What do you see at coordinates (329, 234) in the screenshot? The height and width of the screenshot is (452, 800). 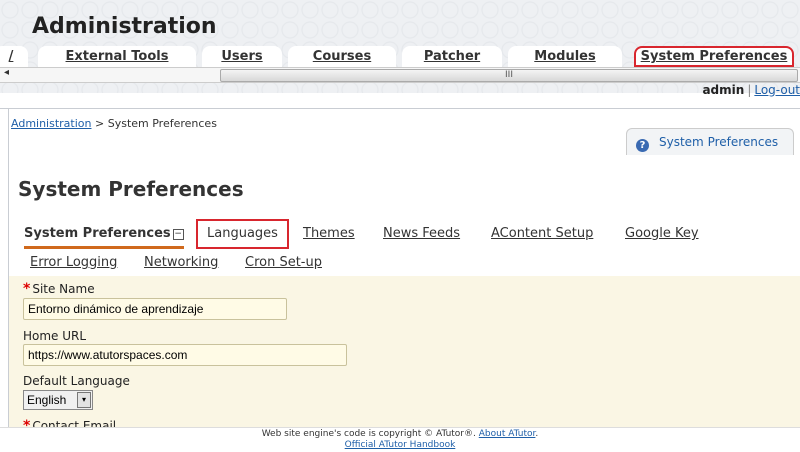 I see `subtab-themes: Themes` at bounding box center [329, 234].